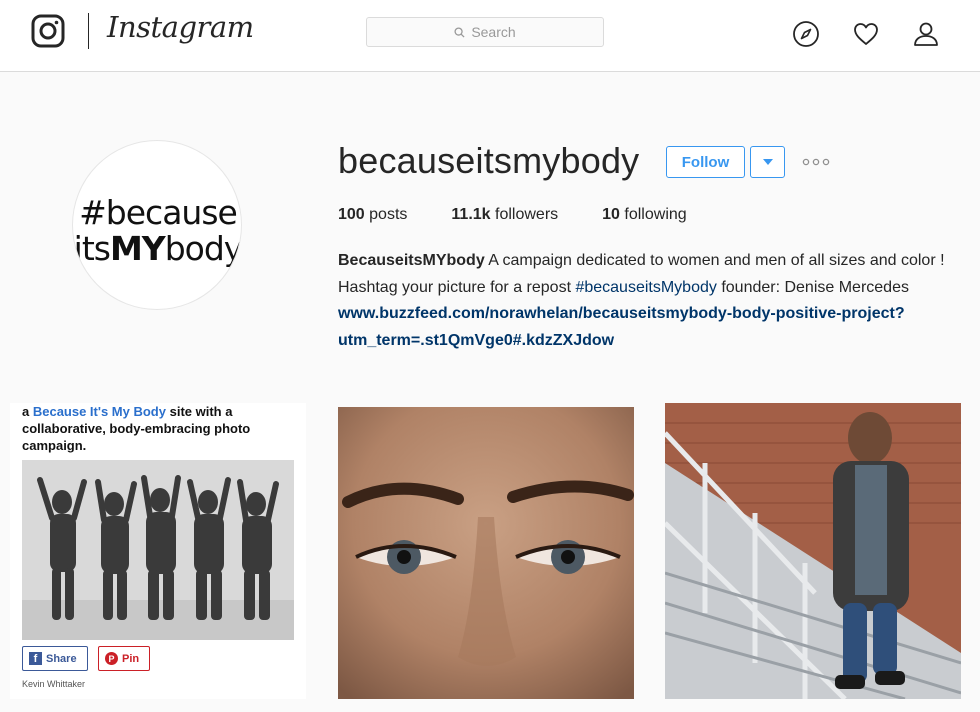  I want to click on photo-credit: Kevin Whittaker, so click(54, 684).